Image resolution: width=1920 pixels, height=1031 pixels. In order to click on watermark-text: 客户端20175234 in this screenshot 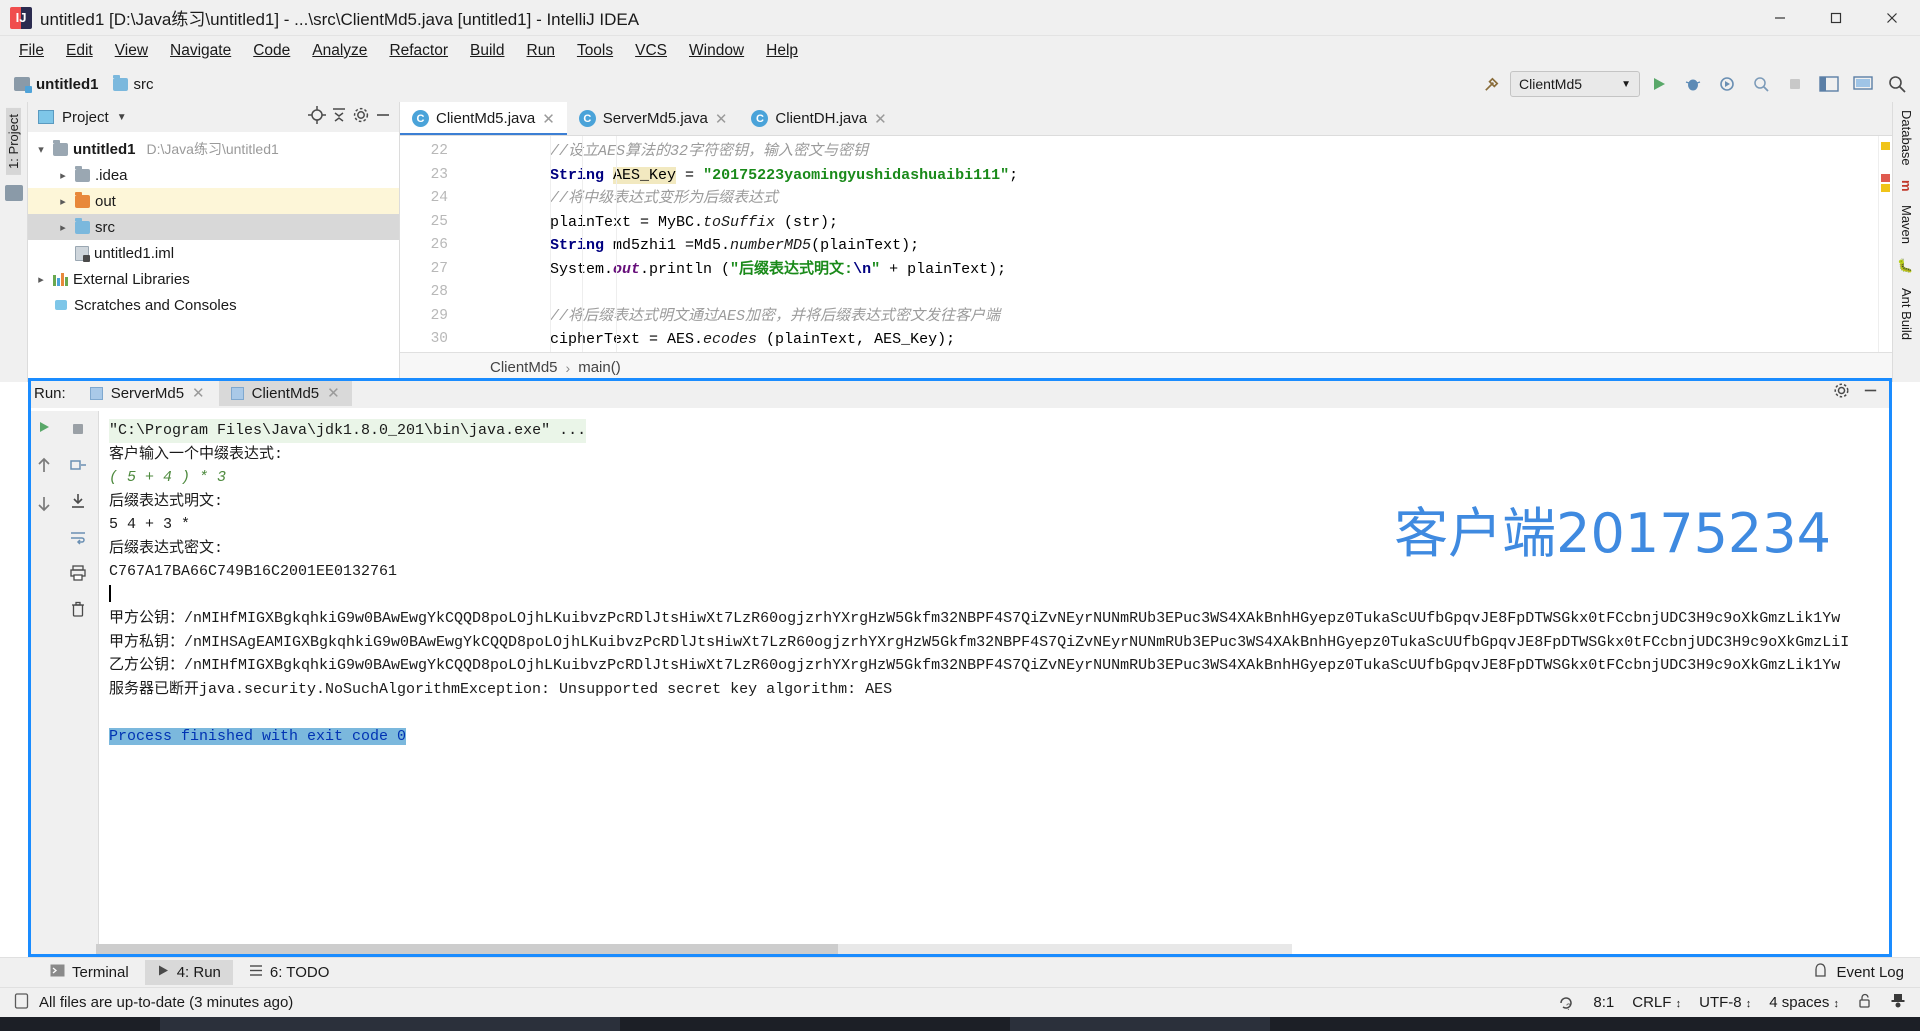, I will do `click(1612, 533)`.